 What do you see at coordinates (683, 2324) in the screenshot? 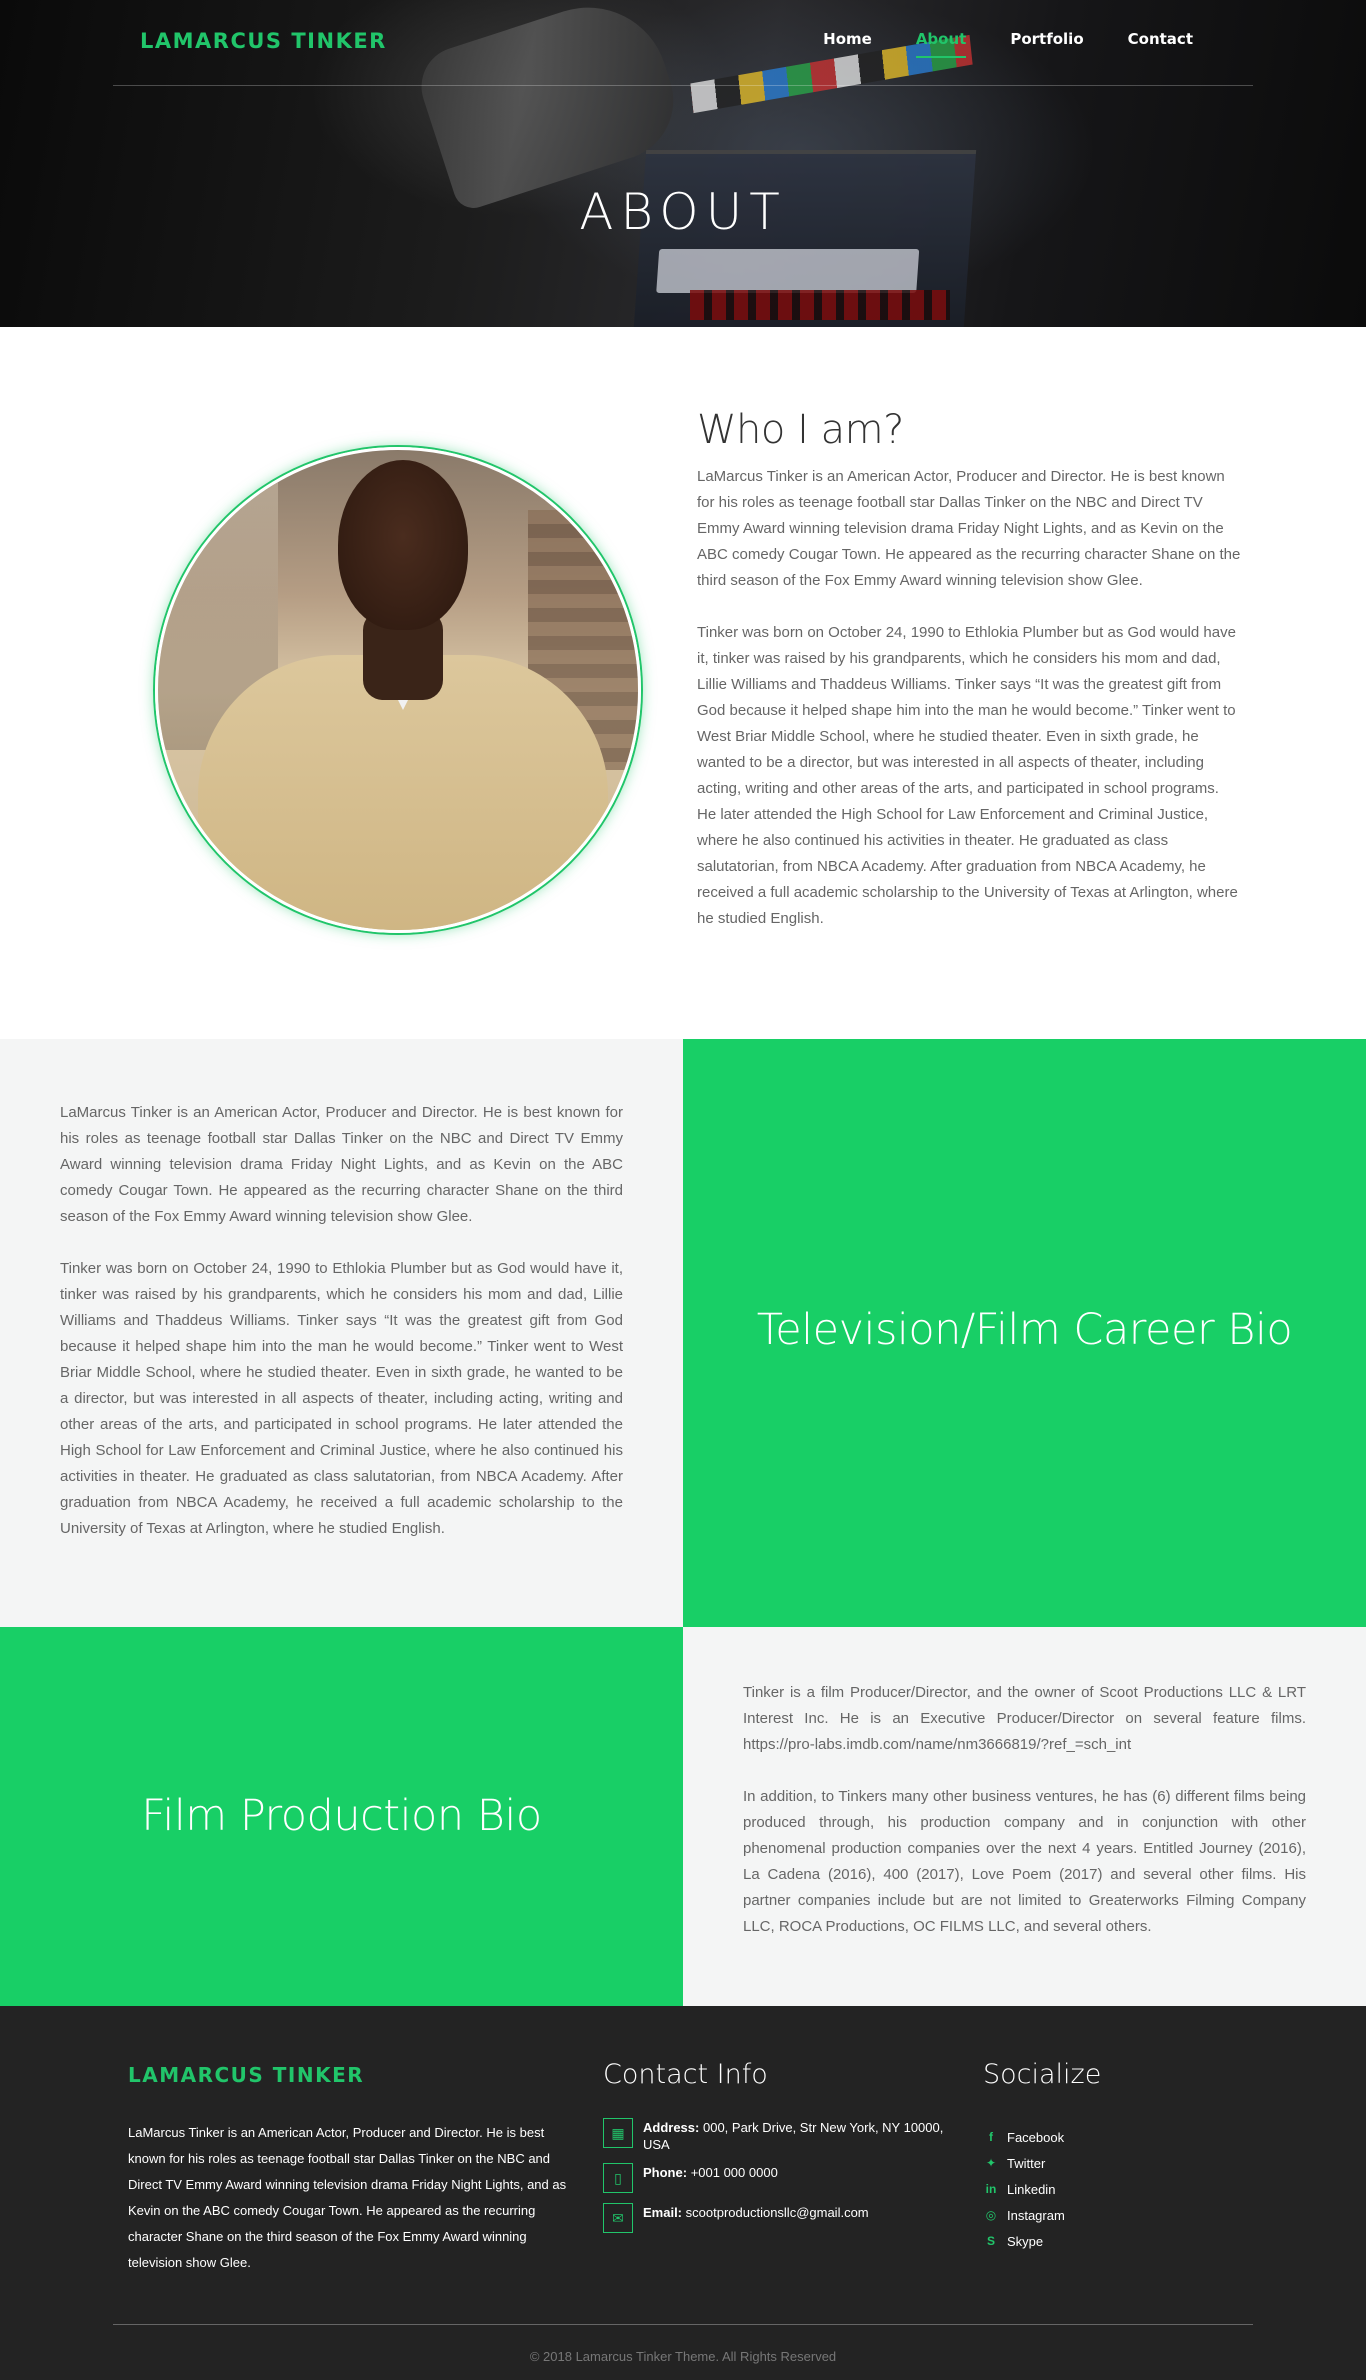
I see `footer-divider` at bounding box center [683, 2324].